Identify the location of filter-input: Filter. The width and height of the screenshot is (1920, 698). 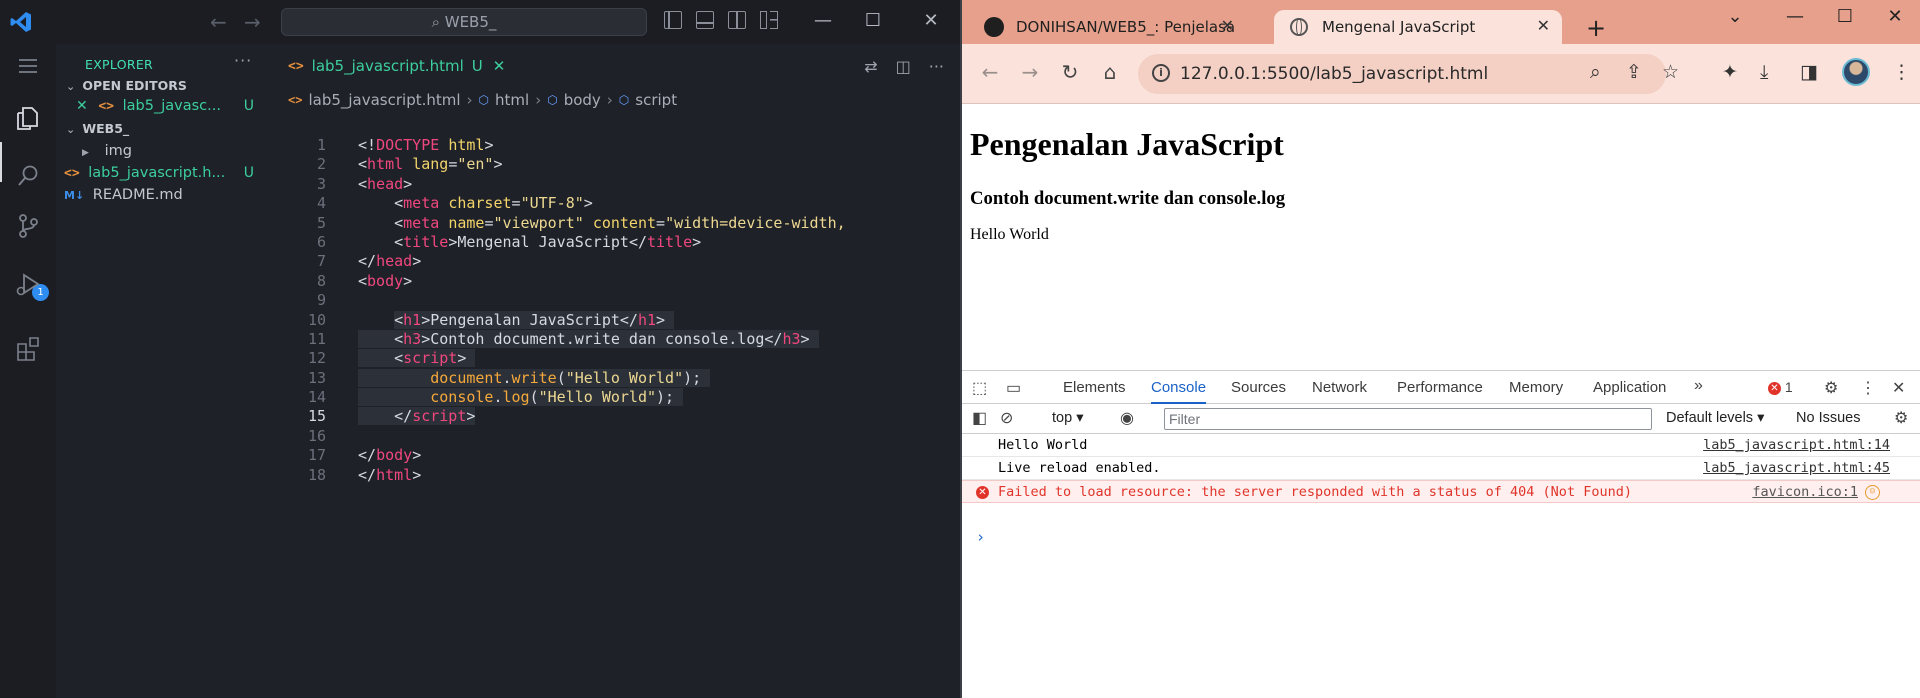
(1408, 419).